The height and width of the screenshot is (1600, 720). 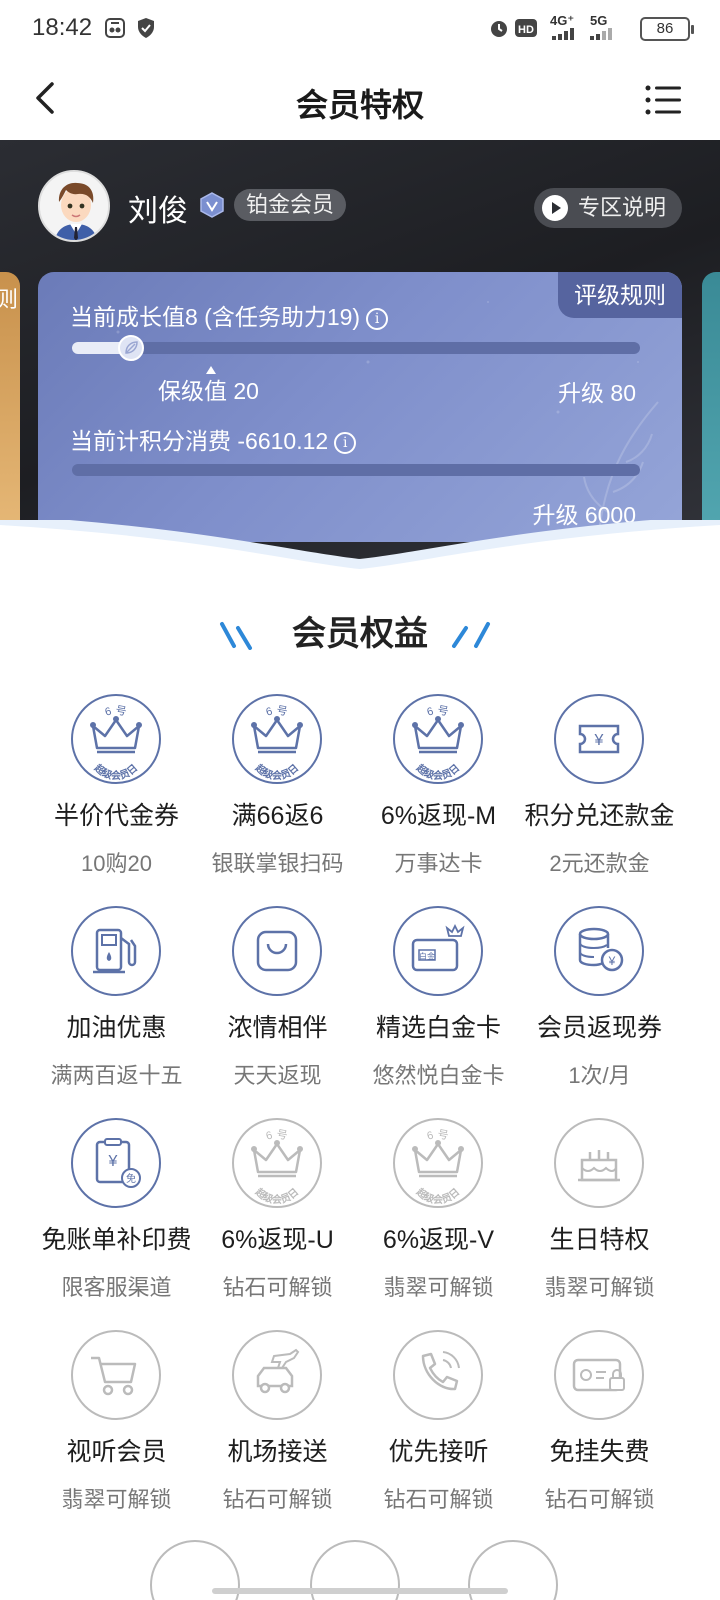 What do you see at coordinates (62, 27) in the screenshot?
I see `status-time: 18:42` at bounding box center [62, 27].